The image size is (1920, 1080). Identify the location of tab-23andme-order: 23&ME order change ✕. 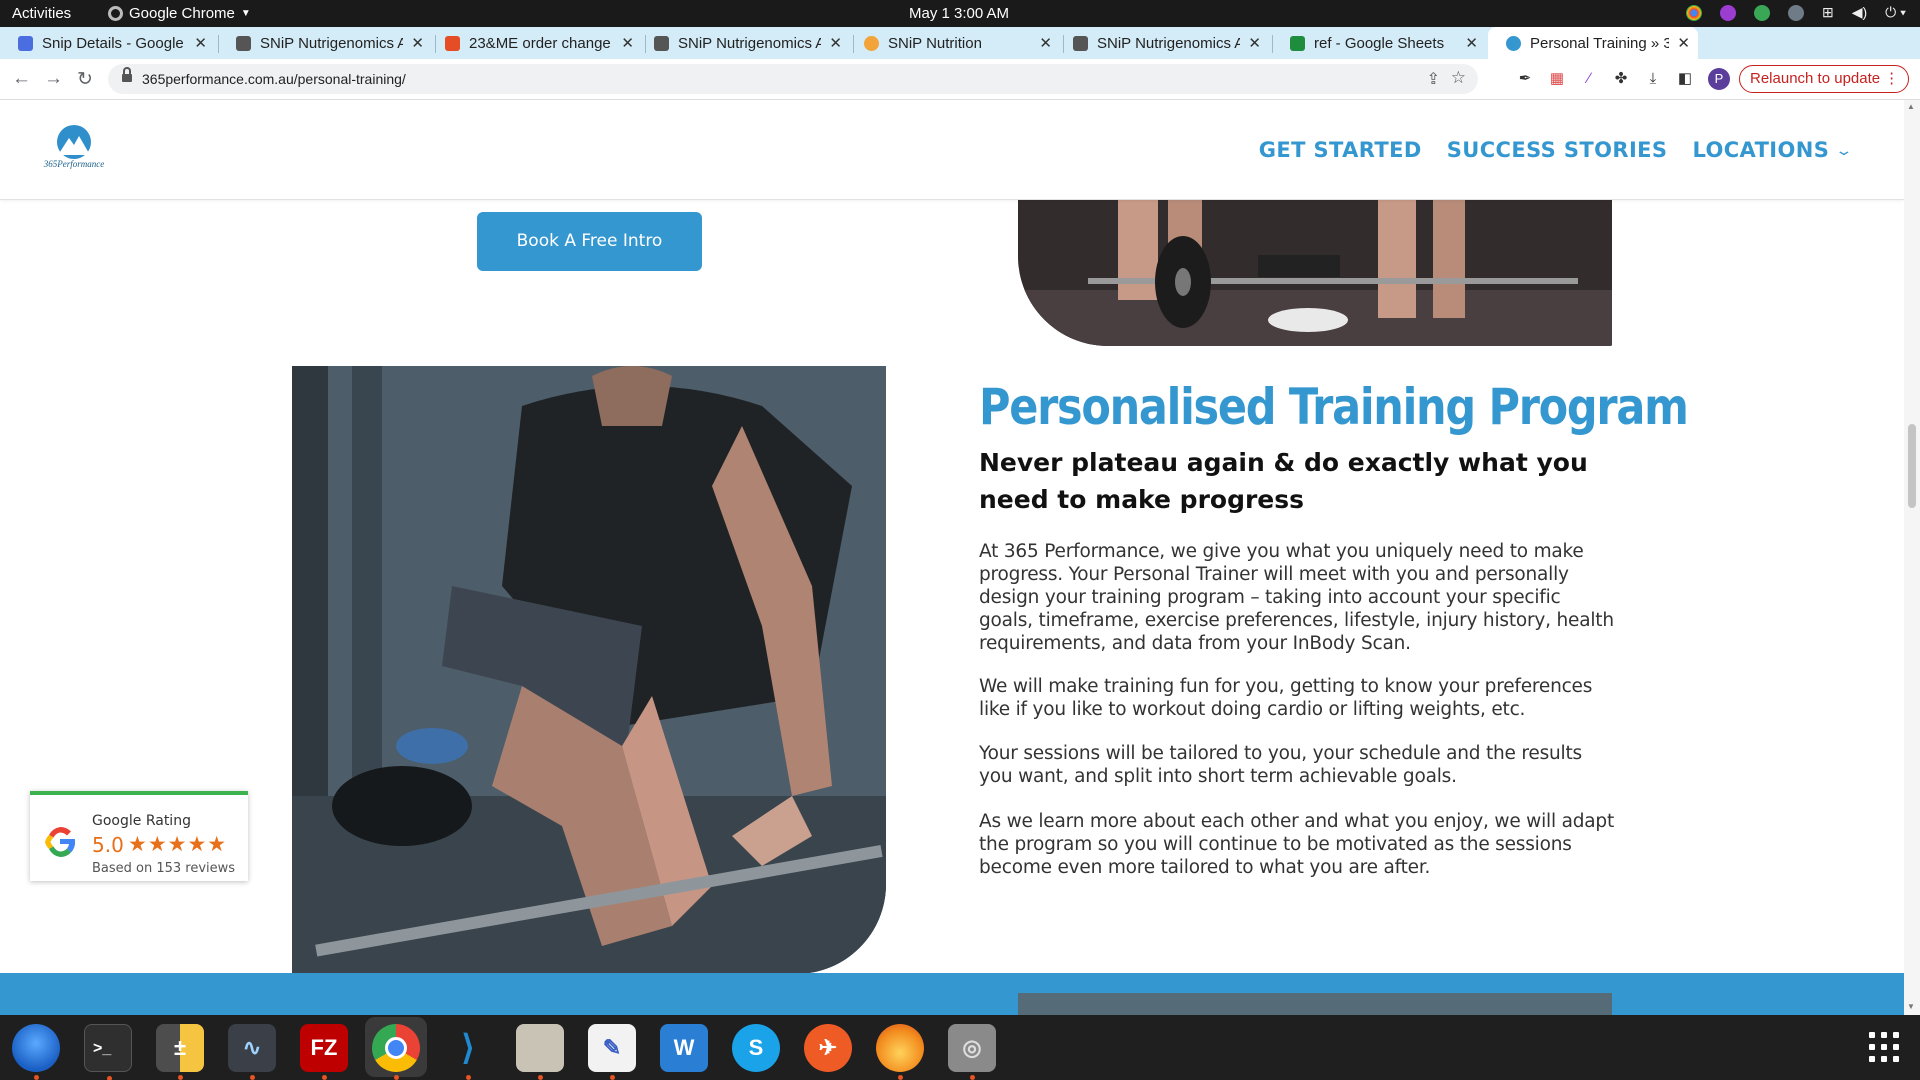
(534, 43).